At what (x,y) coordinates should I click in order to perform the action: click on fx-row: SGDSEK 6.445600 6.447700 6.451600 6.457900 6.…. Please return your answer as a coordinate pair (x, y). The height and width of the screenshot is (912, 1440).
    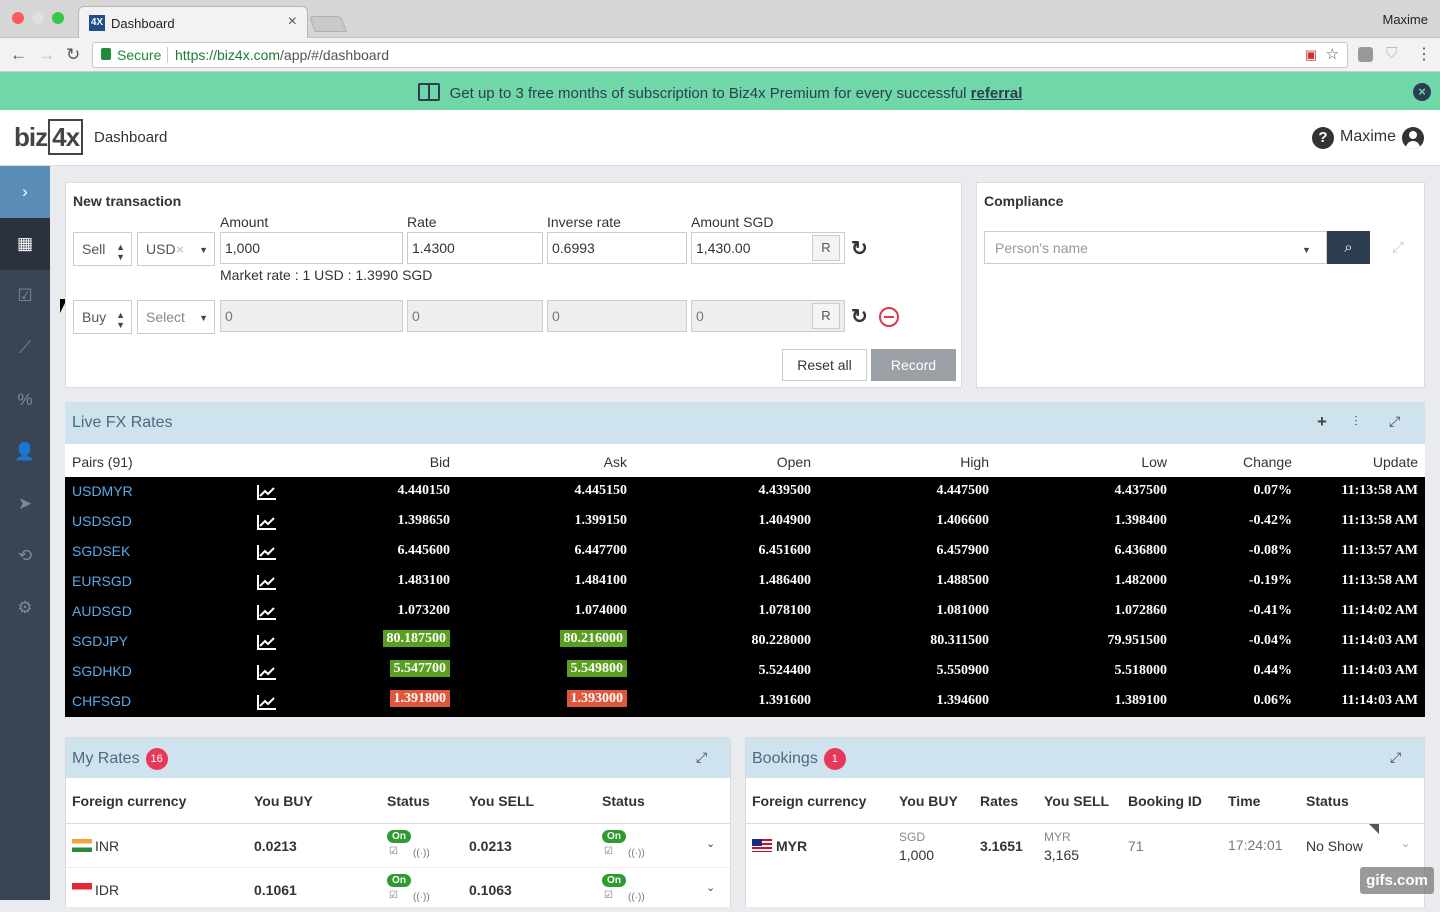
    Looking at the image, I should click on (745, 552).